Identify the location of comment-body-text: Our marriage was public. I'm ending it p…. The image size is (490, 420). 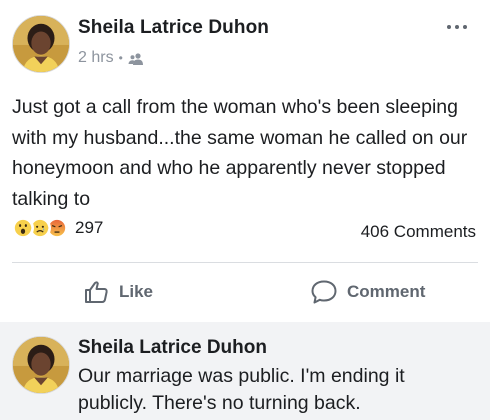
(241, 389).